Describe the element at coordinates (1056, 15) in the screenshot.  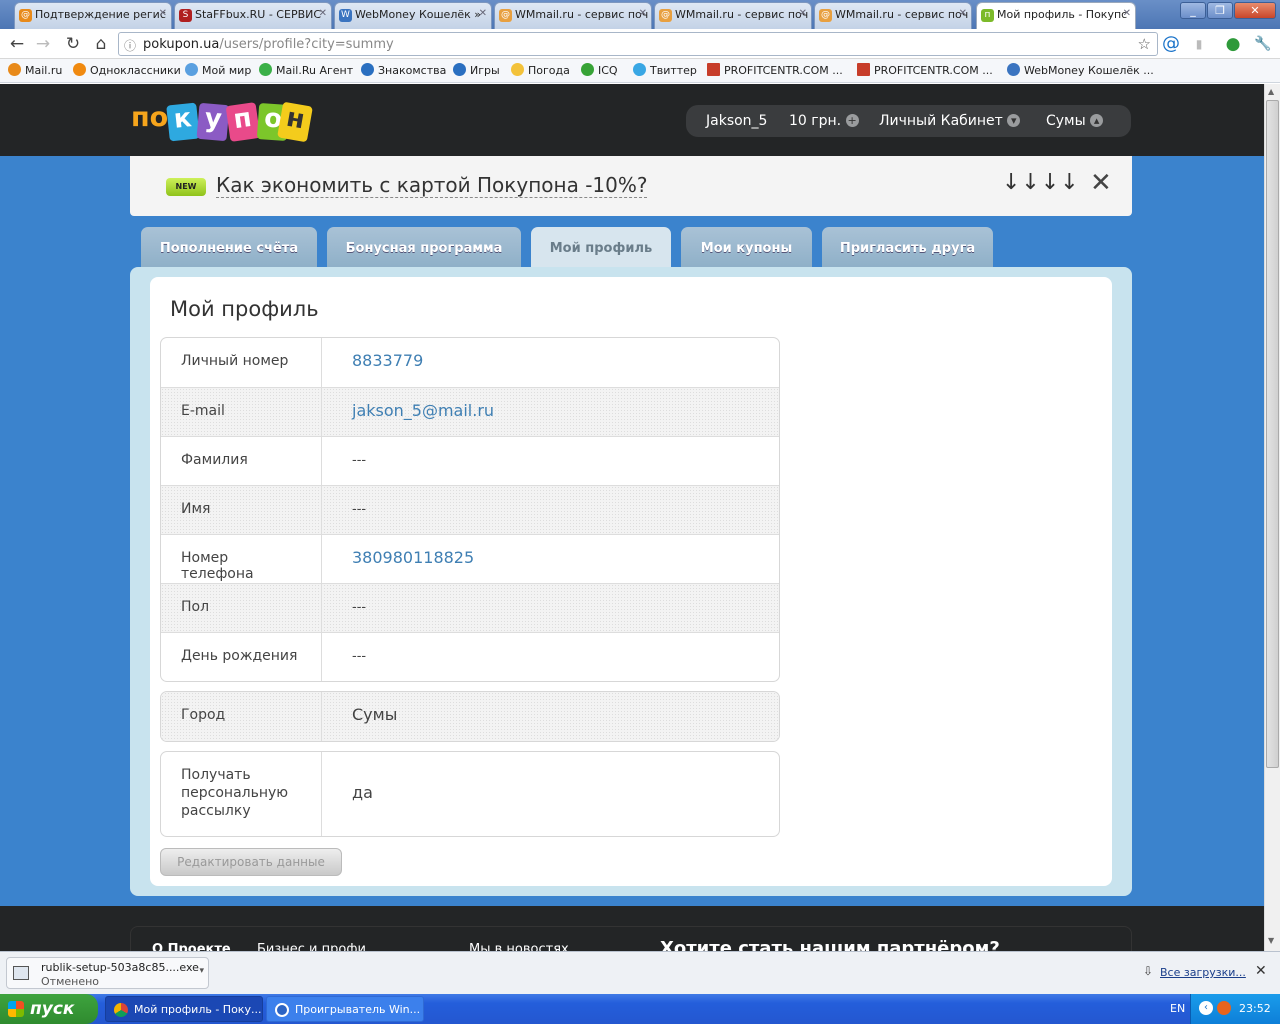
I see `browser-tab-active: п Мой профиль - Покупс ✕` at that location.